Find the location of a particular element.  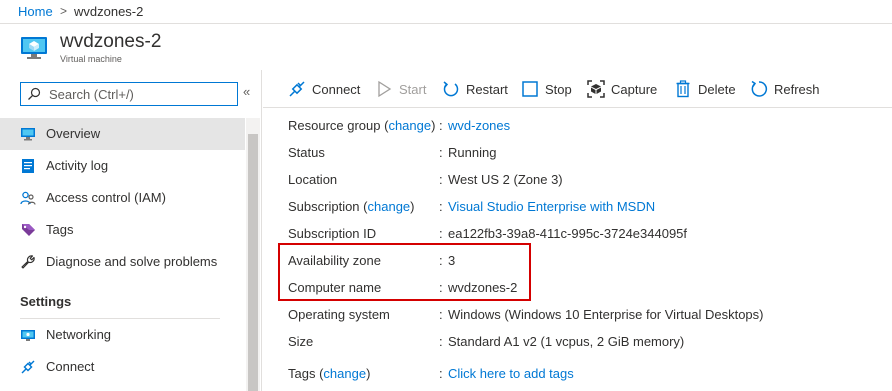

property-row-status: Status : Running is located at coordinates (583, 155).